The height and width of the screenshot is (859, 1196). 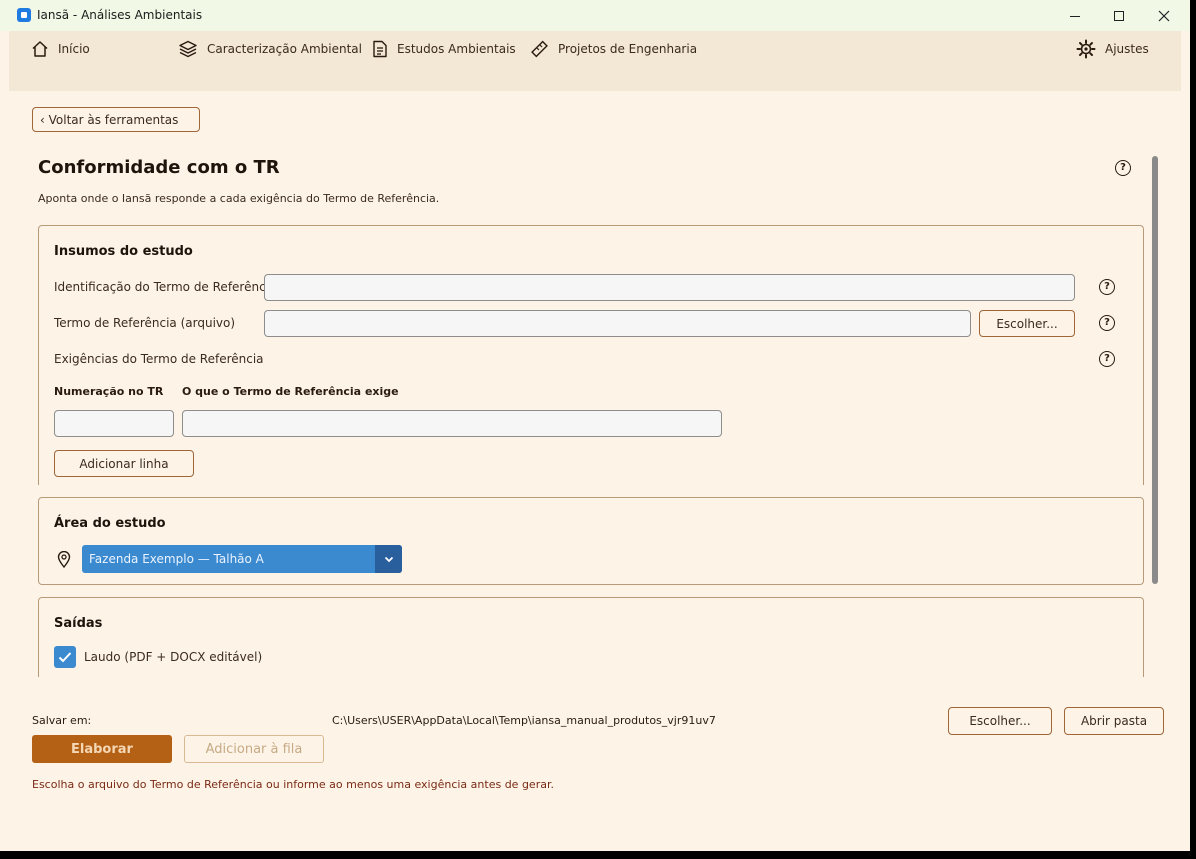 I want to click on column-header-exigencia: O que o Termo de Referência exige, so click(x=290, y=391).